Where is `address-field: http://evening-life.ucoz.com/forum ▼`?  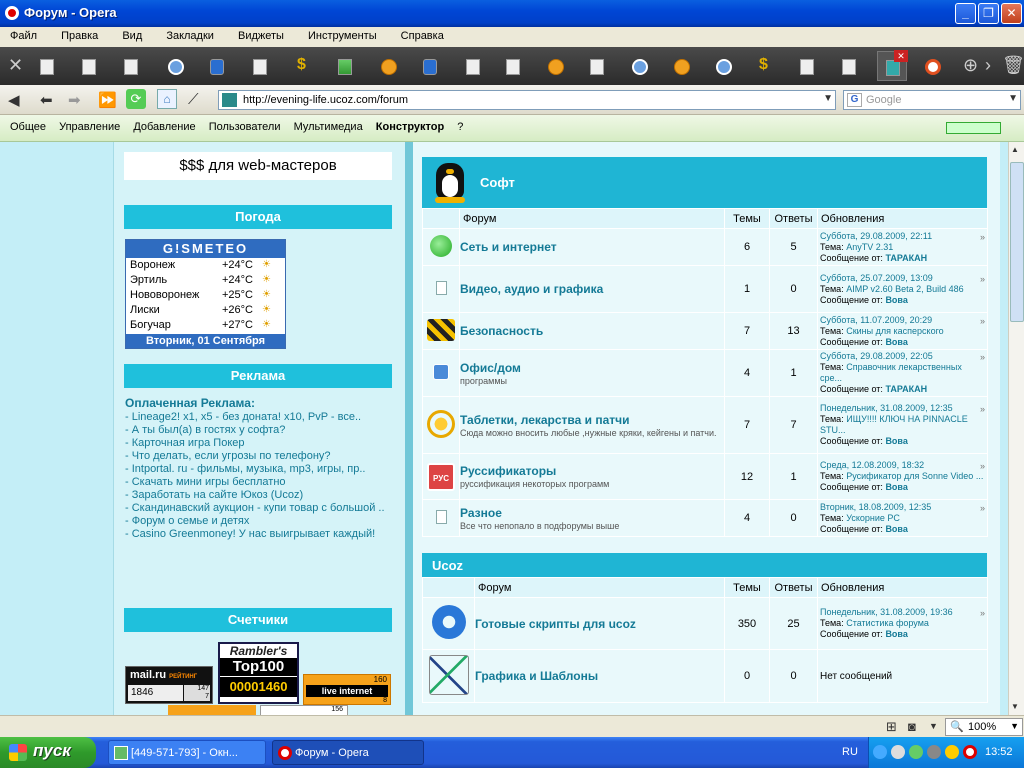 address-field: http://evening-life.ucoz.com/forum ▼ is located at coordinates (527, 100).